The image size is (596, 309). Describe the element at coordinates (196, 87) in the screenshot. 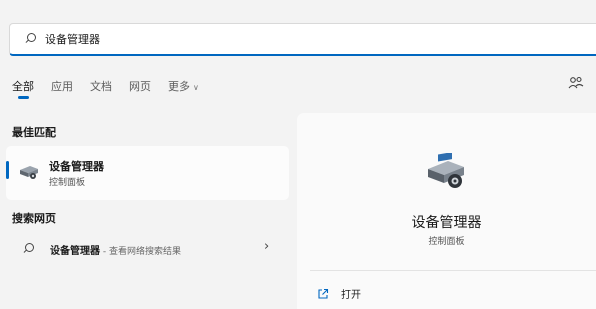

I see `chevron-down-icon: ∨` at that location.